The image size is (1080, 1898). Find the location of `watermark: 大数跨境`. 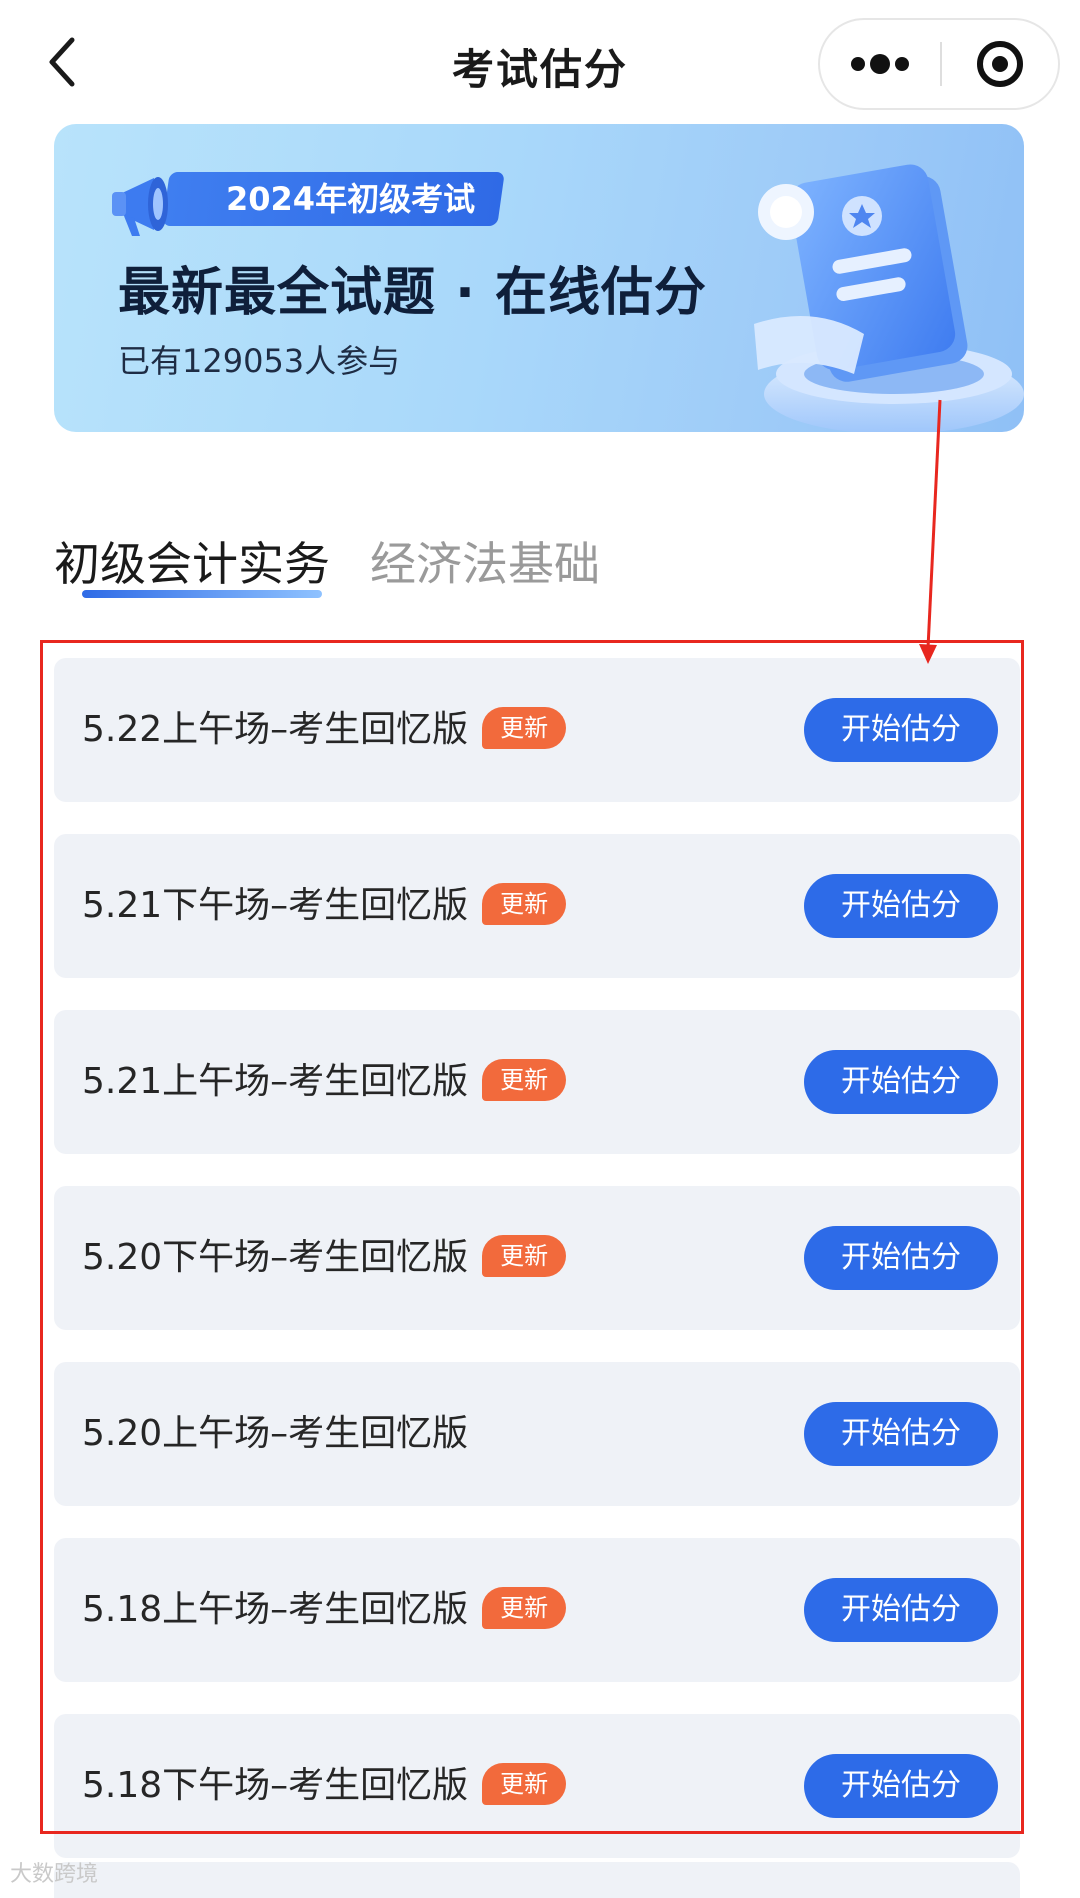

watermark: 大数跨境 is located at coordinates (54, 1874).